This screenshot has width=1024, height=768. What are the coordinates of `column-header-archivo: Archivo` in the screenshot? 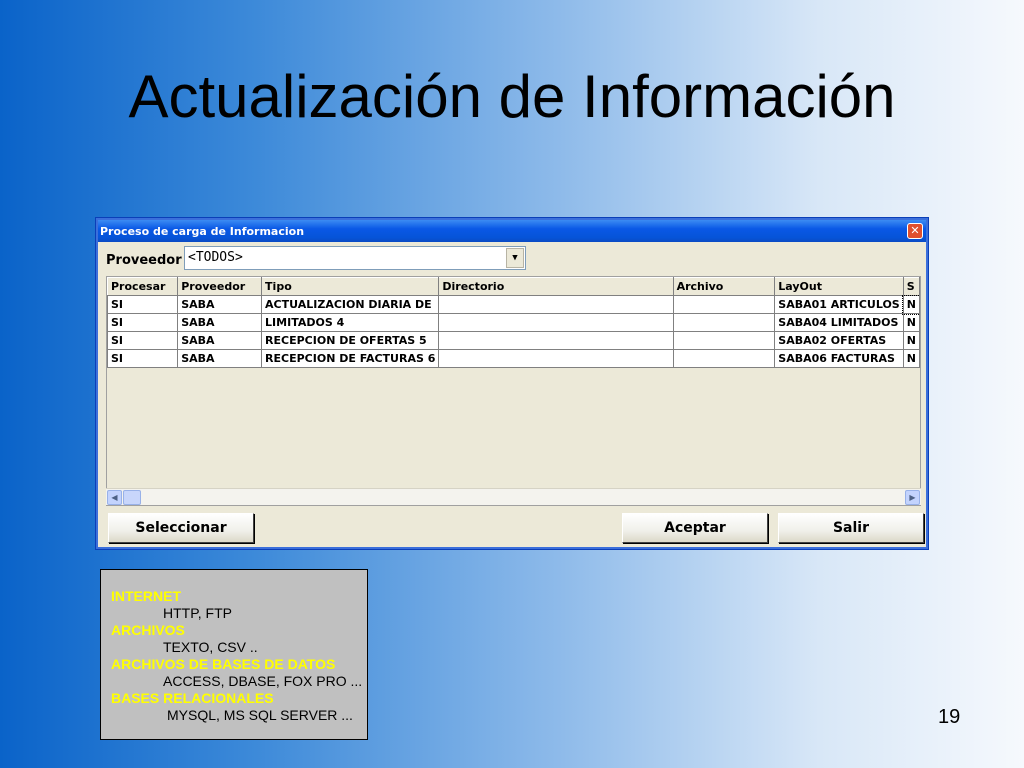 It's located at (724, 286).